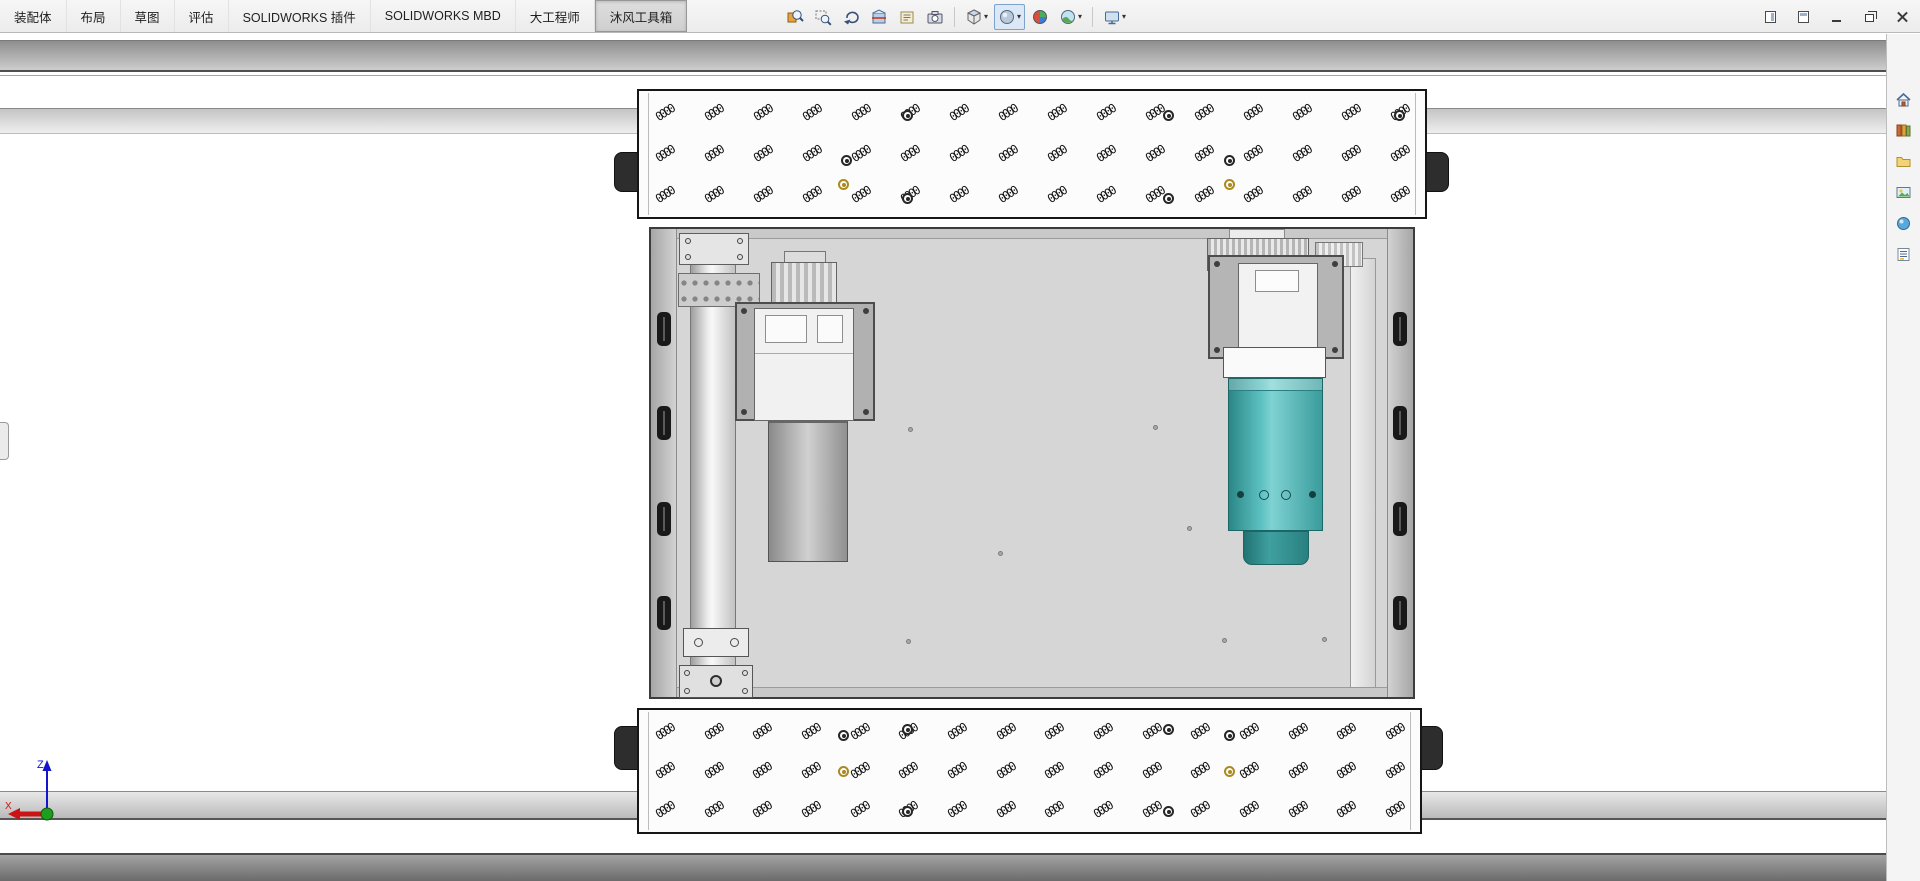  Describe the element at coordinates (734, 642) in the screenshot. I see `bolt-ring-icon` at that location.